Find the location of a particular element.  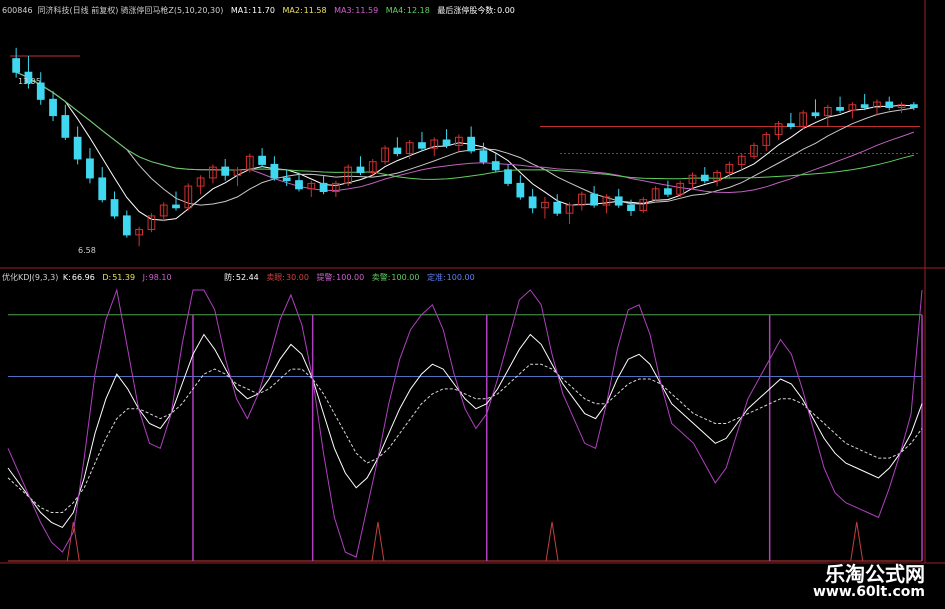

extra-label: 最后涨停股今数: is located at coordinates (467, 10).